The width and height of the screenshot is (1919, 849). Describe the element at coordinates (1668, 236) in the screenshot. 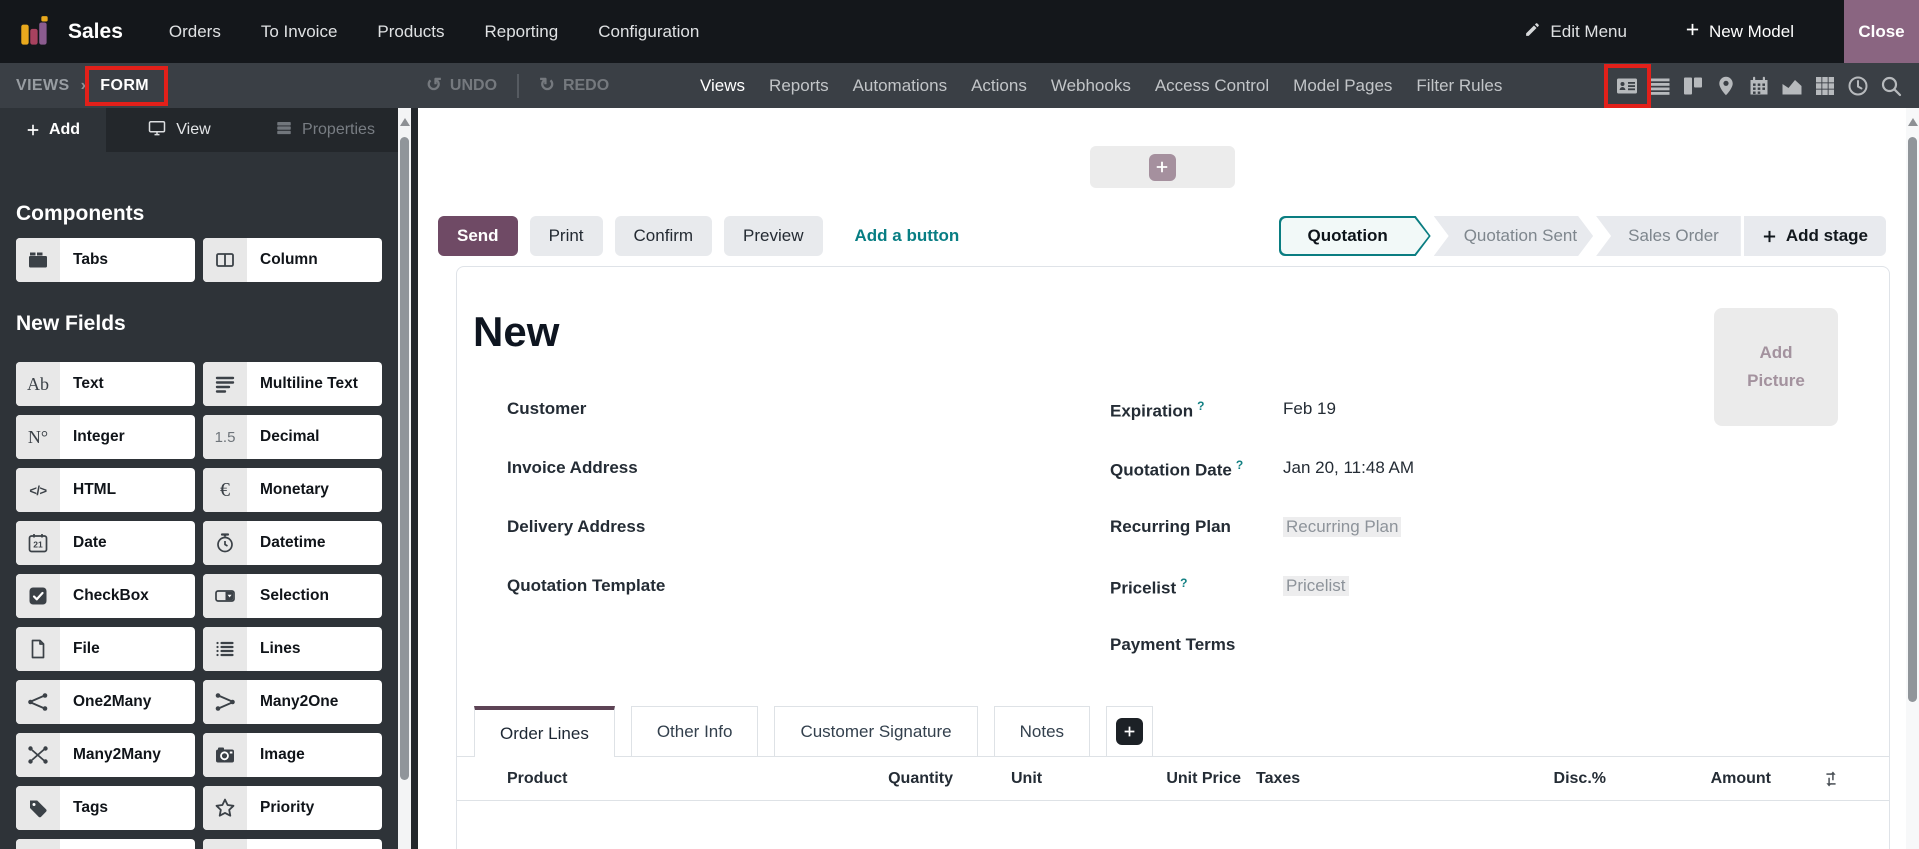

I see `stage-sales-order: Sales Order` at that location.